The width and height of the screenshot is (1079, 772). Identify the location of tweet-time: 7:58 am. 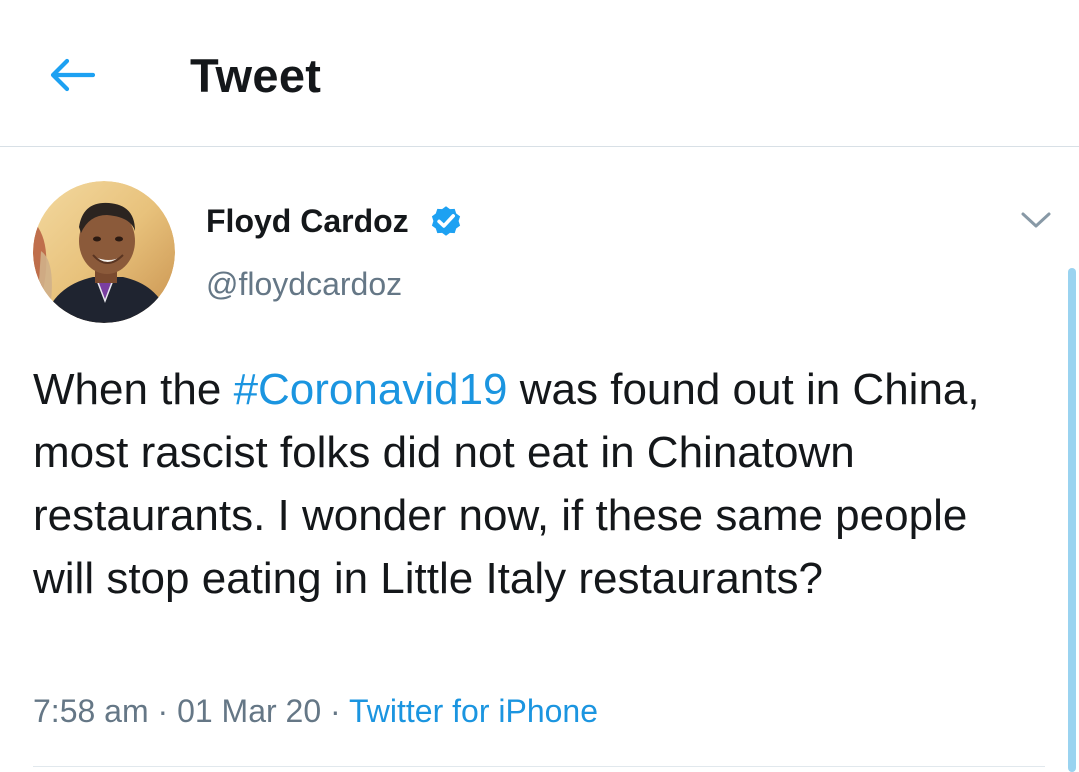
(91, 711).